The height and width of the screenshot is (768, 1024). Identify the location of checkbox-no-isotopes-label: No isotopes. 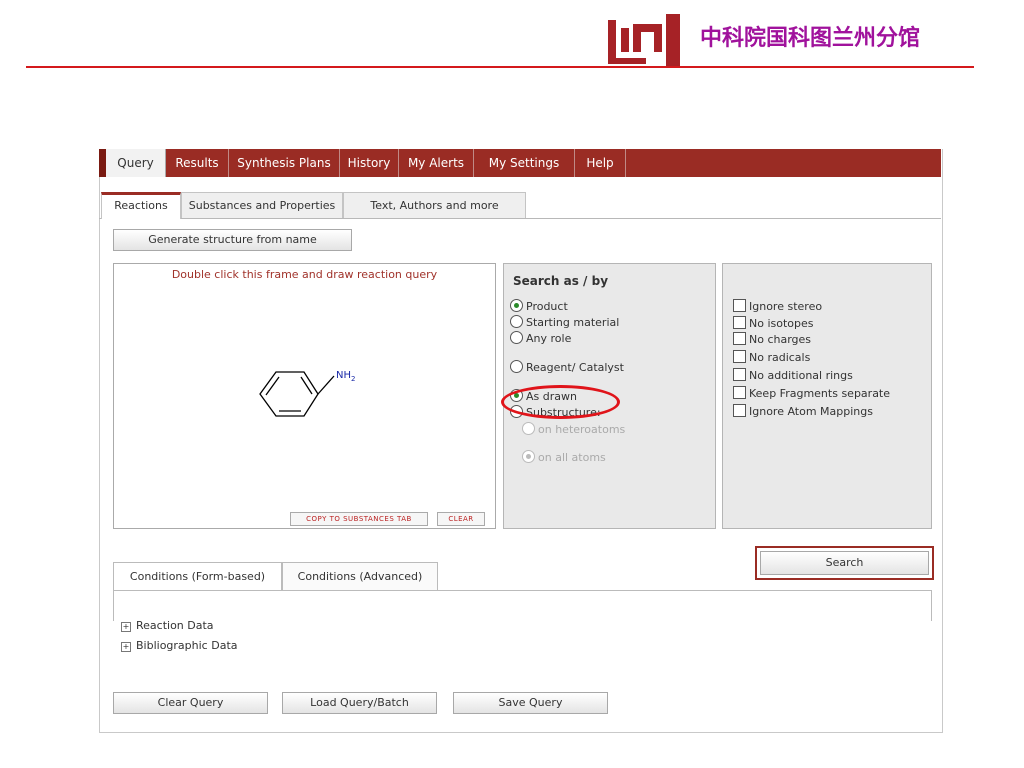
(781, 323).